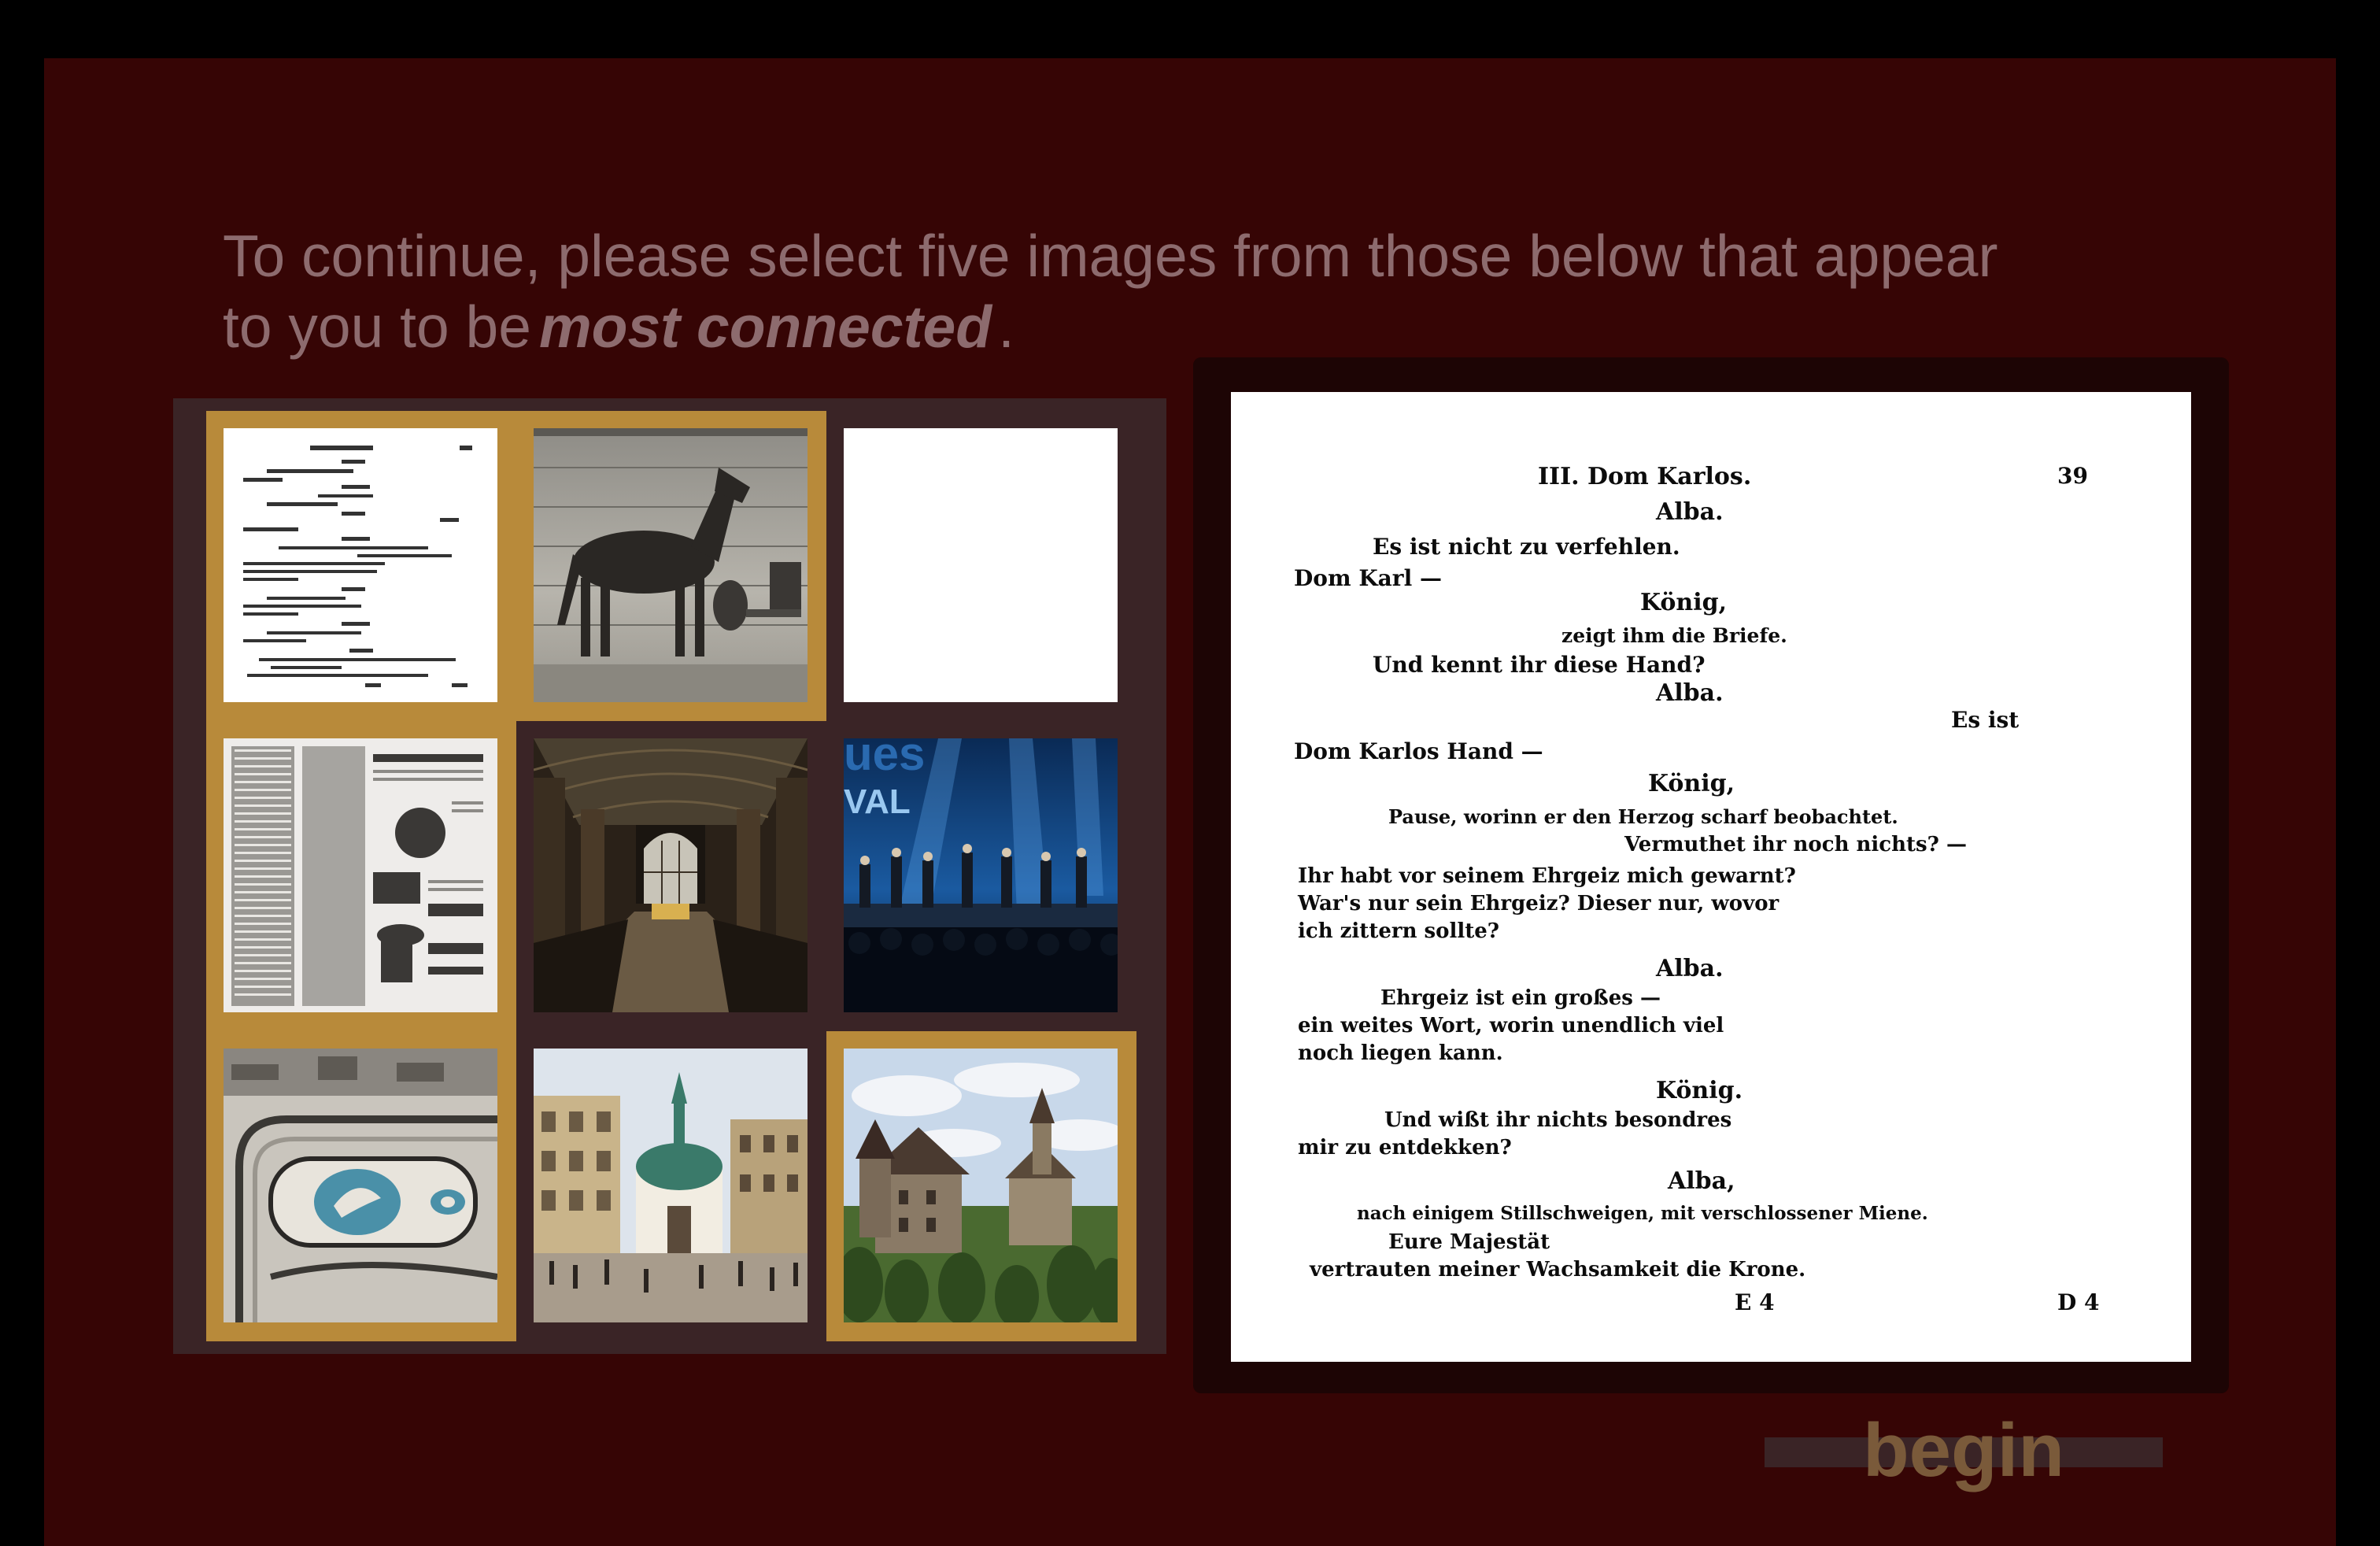  I want to click on thumb-cathedral-interior, so click(671, 875).